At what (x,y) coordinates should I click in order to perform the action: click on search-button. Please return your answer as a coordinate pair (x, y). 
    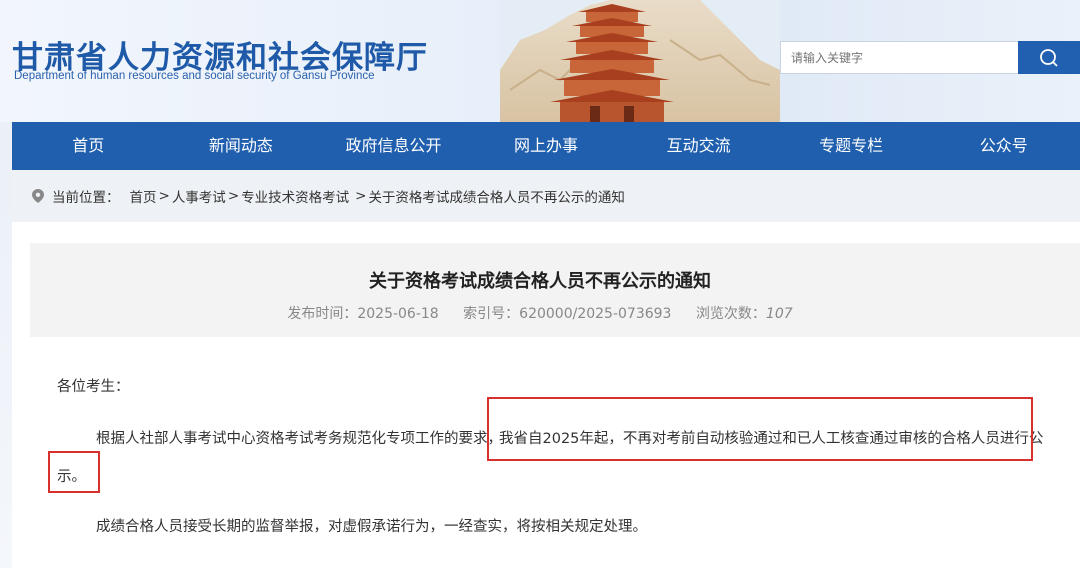
    Looking at the image, I should click on (1049, 57).